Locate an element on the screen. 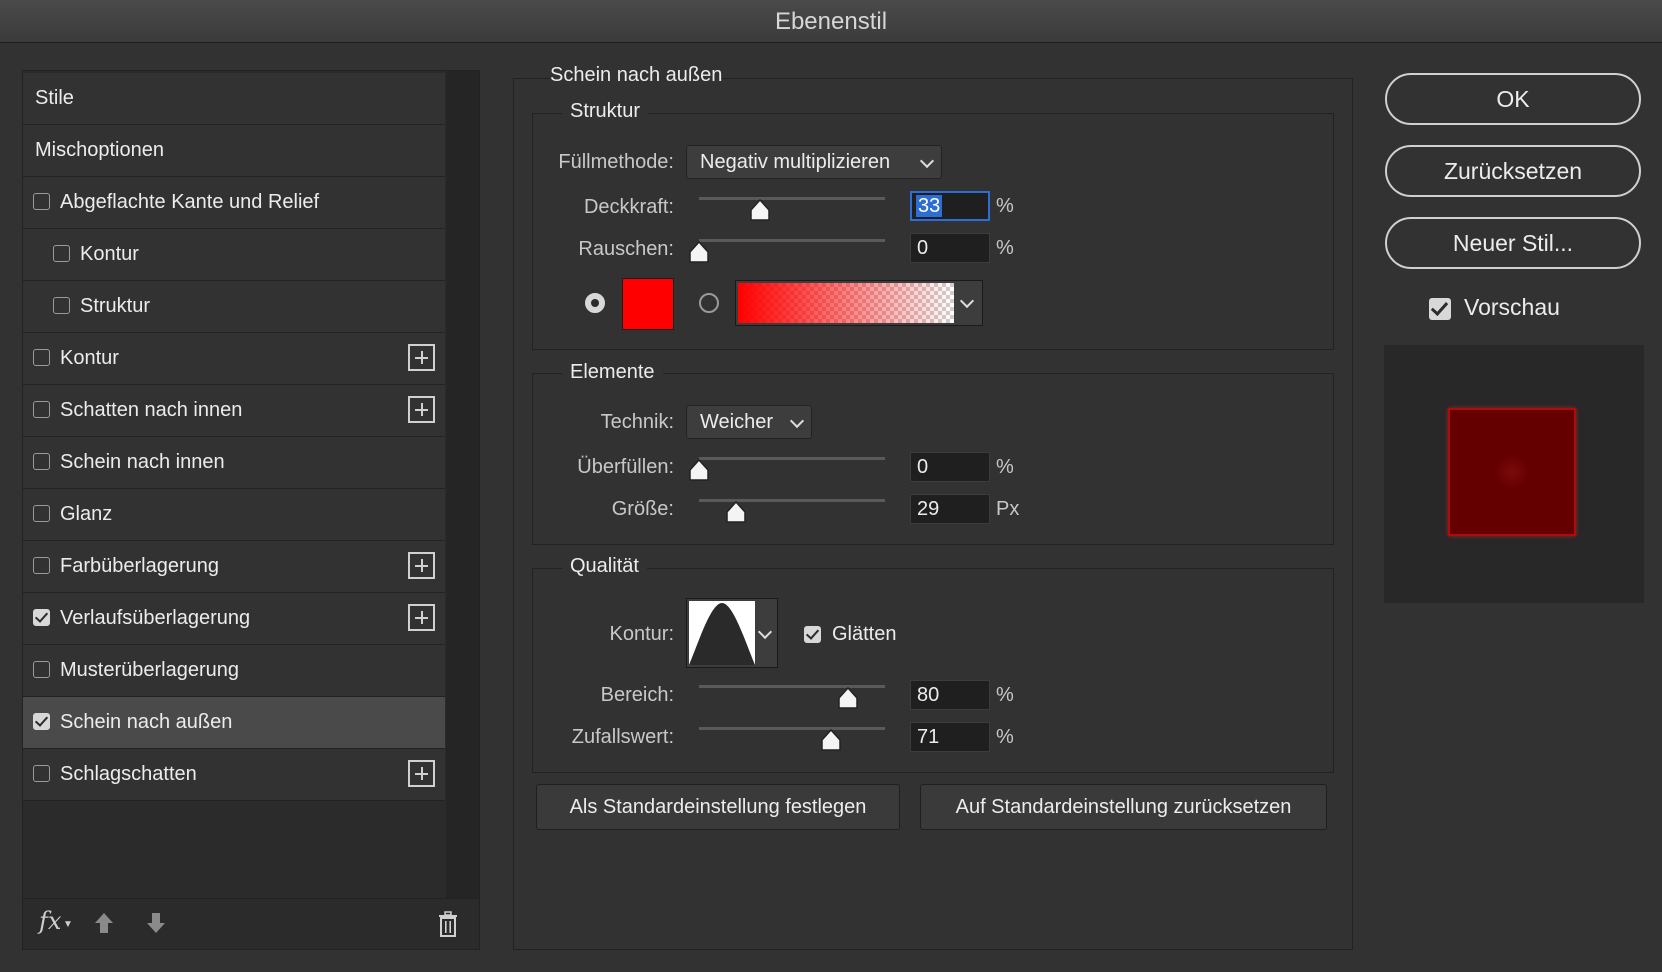 This screenshot has width=1662, height=972. preview-label: Vorschau is located at coordinates (1512, 307).